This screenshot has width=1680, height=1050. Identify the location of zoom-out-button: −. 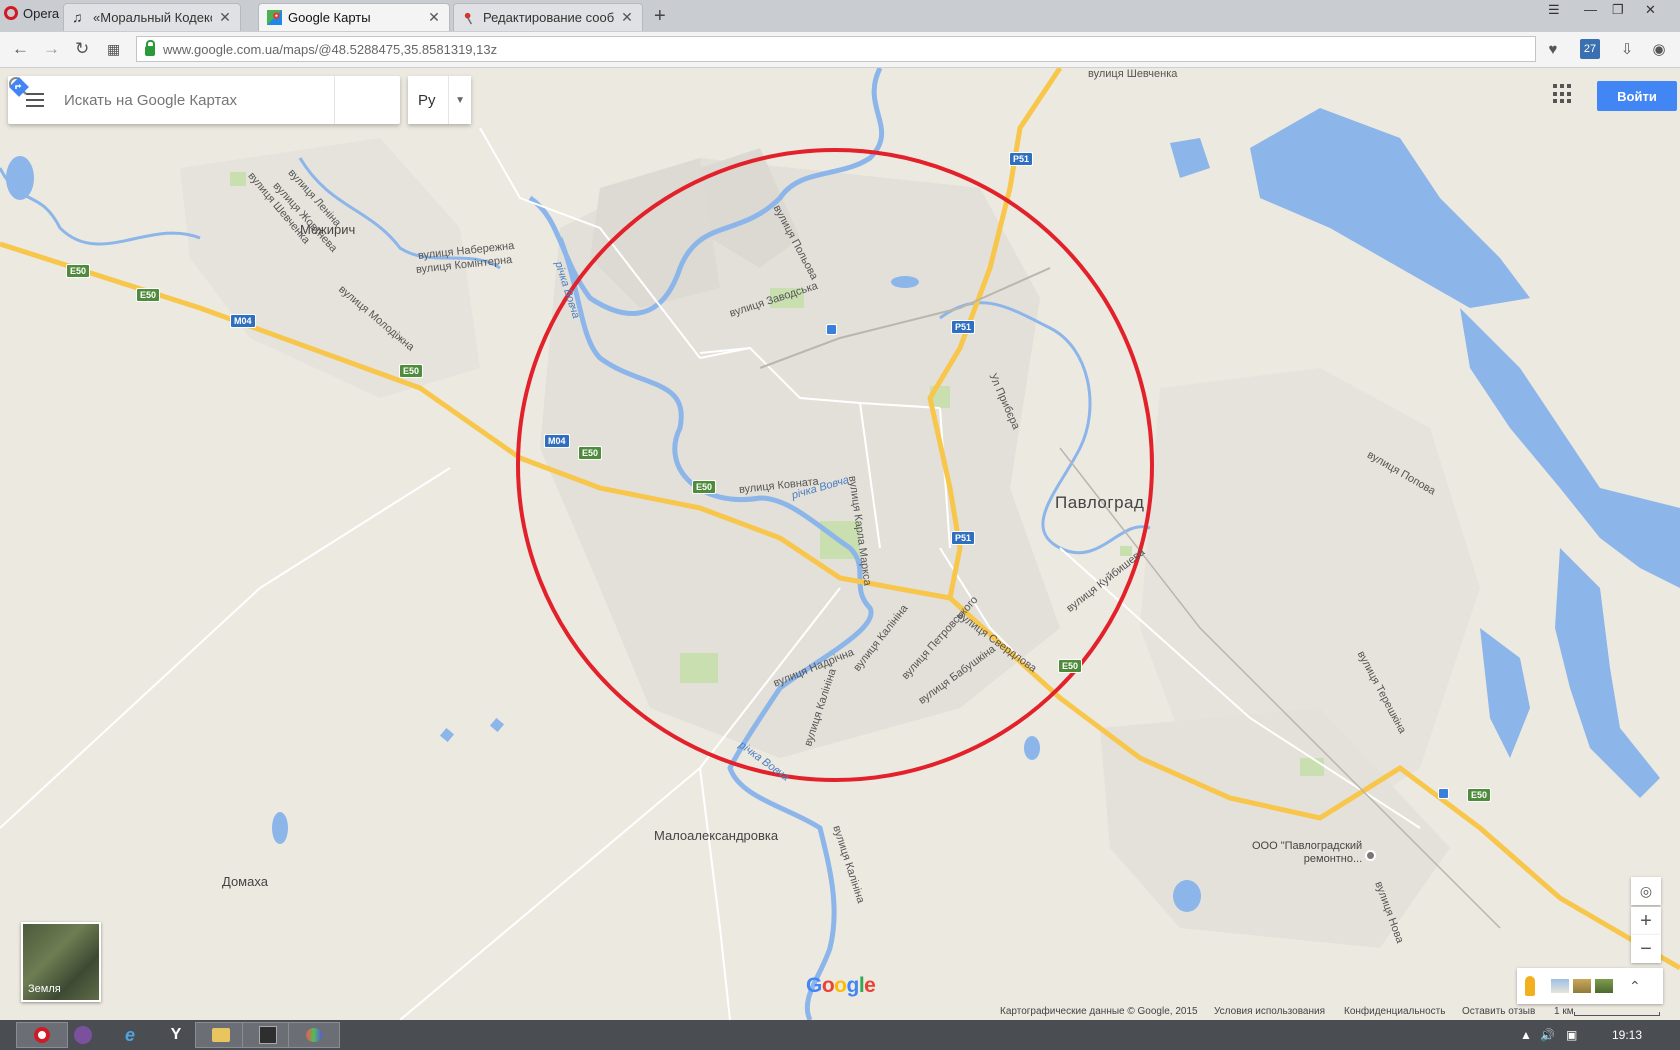
(1646, 949).